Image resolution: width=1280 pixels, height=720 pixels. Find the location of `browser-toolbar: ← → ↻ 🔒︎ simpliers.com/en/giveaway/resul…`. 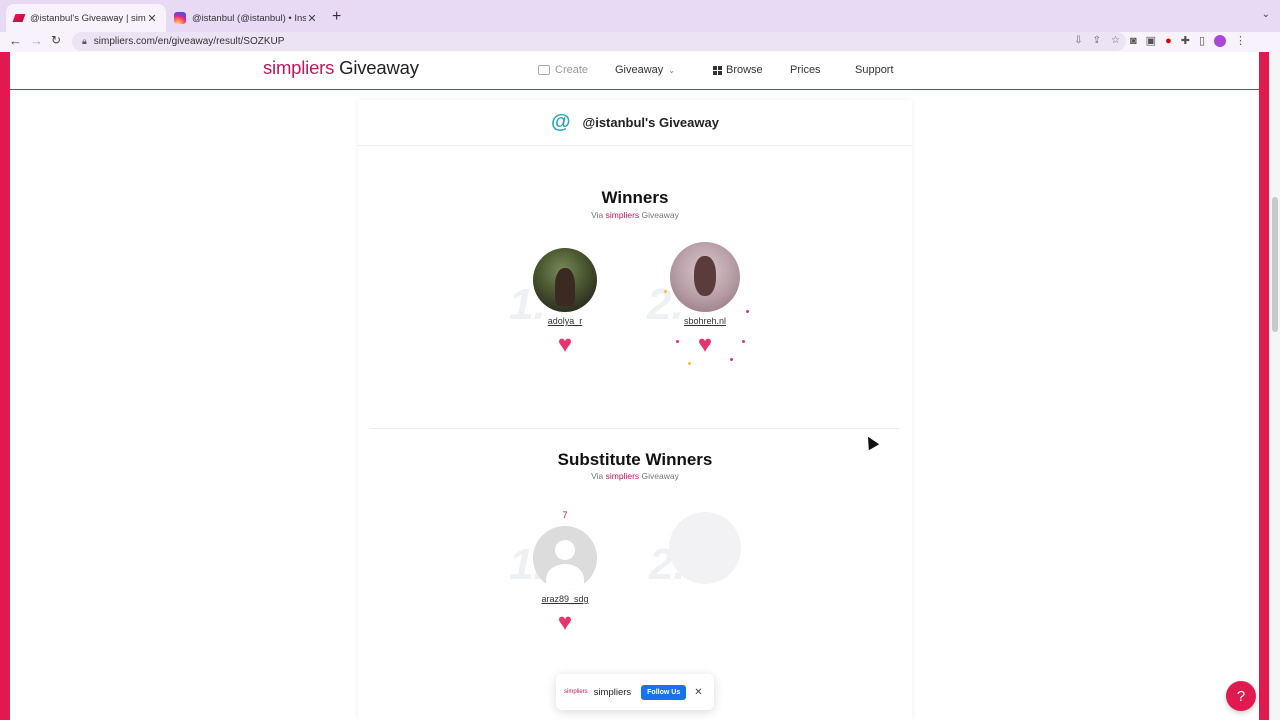

browser-toolbar: ← → ↻ 🔒︎ simpliers.com/en/giveaway/resul… is located at coordinates (640, 42).